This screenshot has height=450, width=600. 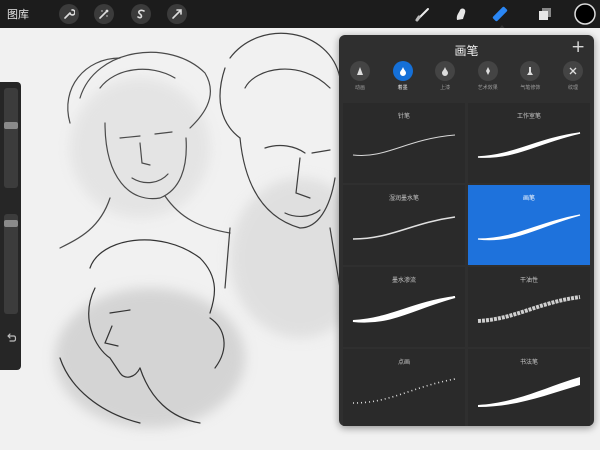 I want to click on undo-icon, so click(x=11, y=335).